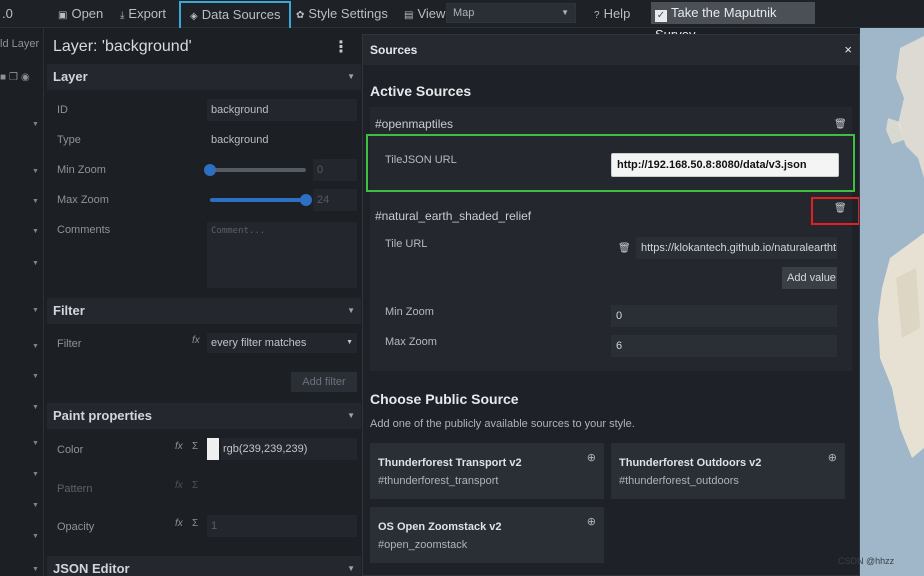 This screenshot has height=576, width=924. What do you see at coordinates (450, 463) in the screenshot?
I see `public-source-name: Thunderforest Transport v2` at bounding box center [450, 463].